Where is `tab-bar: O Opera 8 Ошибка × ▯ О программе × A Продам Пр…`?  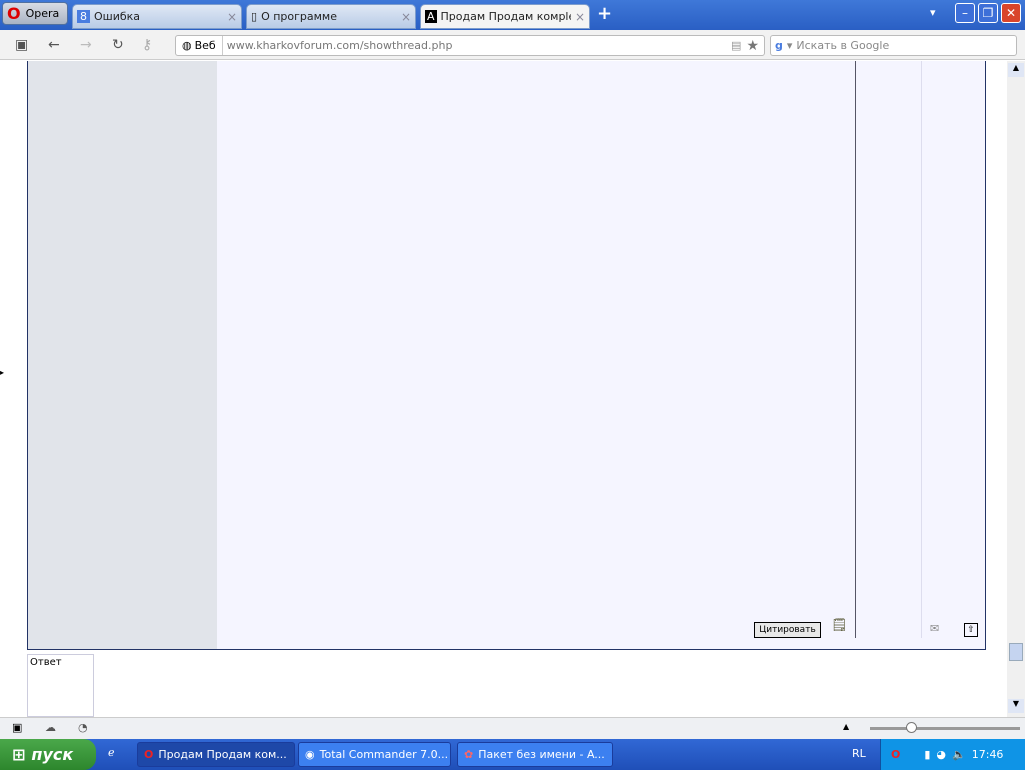
tab-bar: O Opera 8 Ошибка × ▯ О программе × A Продам Пр… is located at coordinates (512, 15).